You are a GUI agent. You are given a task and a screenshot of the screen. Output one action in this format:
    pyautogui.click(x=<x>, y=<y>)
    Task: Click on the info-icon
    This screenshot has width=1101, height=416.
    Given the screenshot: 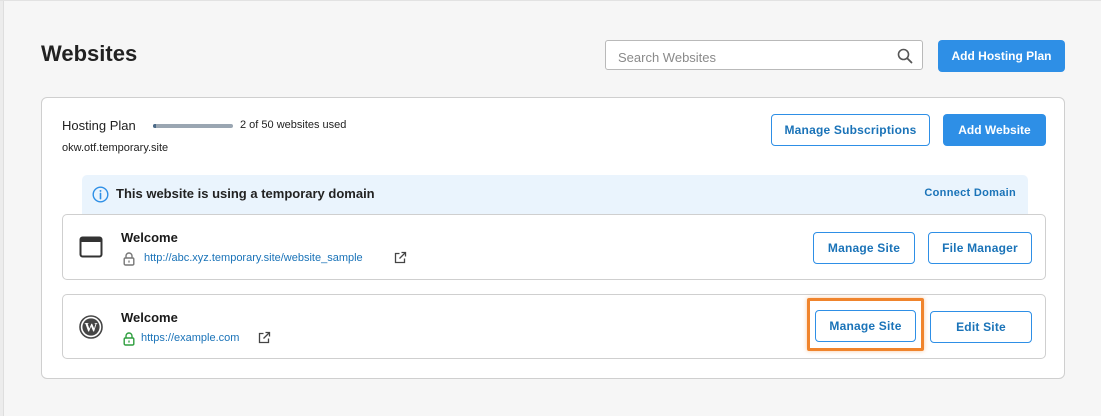 What is the action you would take?
    pyautogui.click(x=100, y=194)
    